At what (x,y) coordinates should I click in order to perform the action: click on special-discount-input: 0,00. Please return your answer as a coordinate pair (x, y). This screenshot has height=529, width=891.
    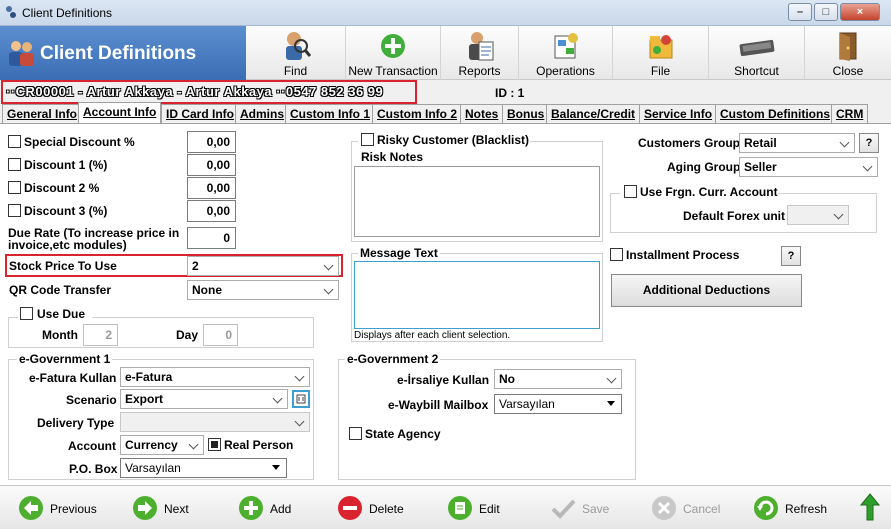
    Looking at the image, I should click on (211, 142).